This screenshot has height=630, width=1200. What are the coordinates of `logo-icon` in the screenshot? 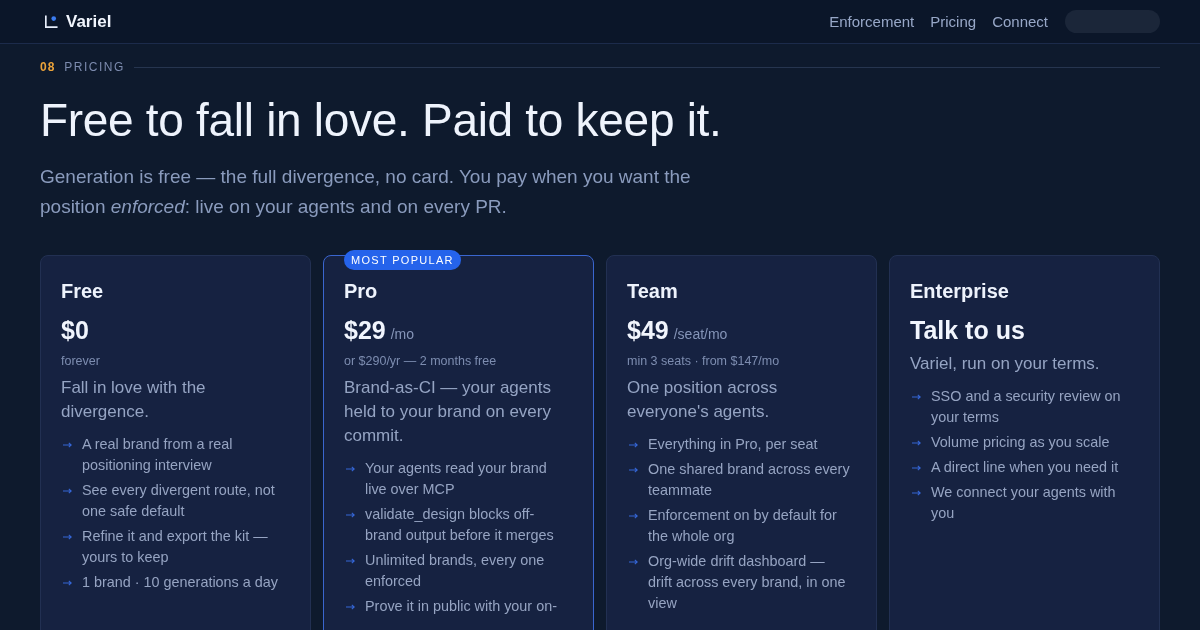 It's located at (51, 21).